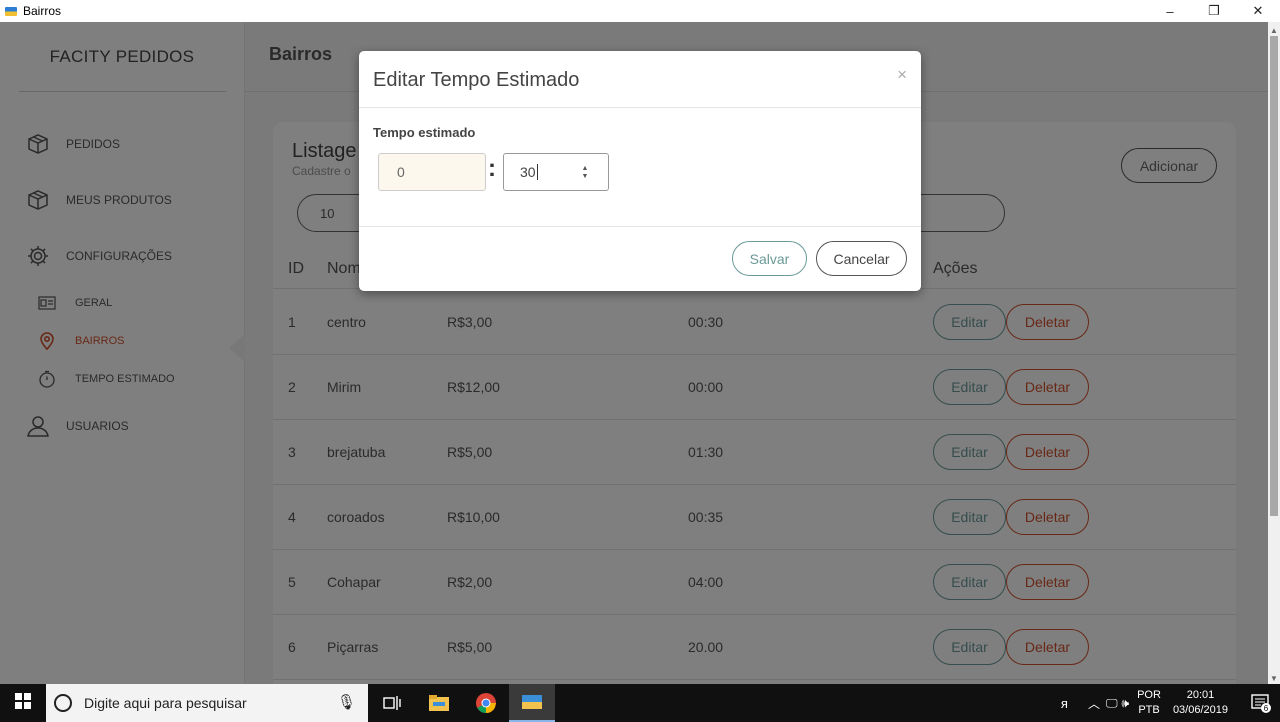  Describe the element at coordinates (346, 702) in the screenshot. I see `microphone-icon: 🎙` at that location.